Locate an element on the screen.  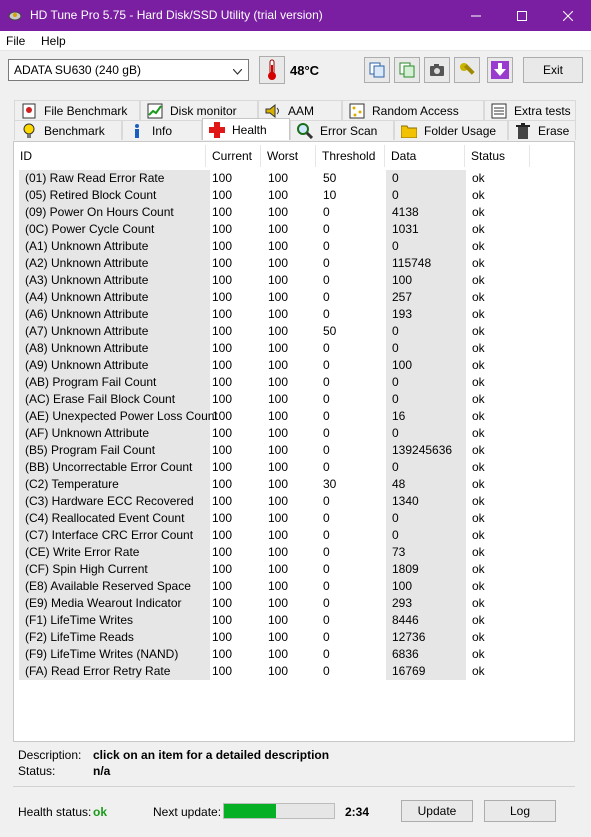
screenshot-button is located at coordinates (437, 70).